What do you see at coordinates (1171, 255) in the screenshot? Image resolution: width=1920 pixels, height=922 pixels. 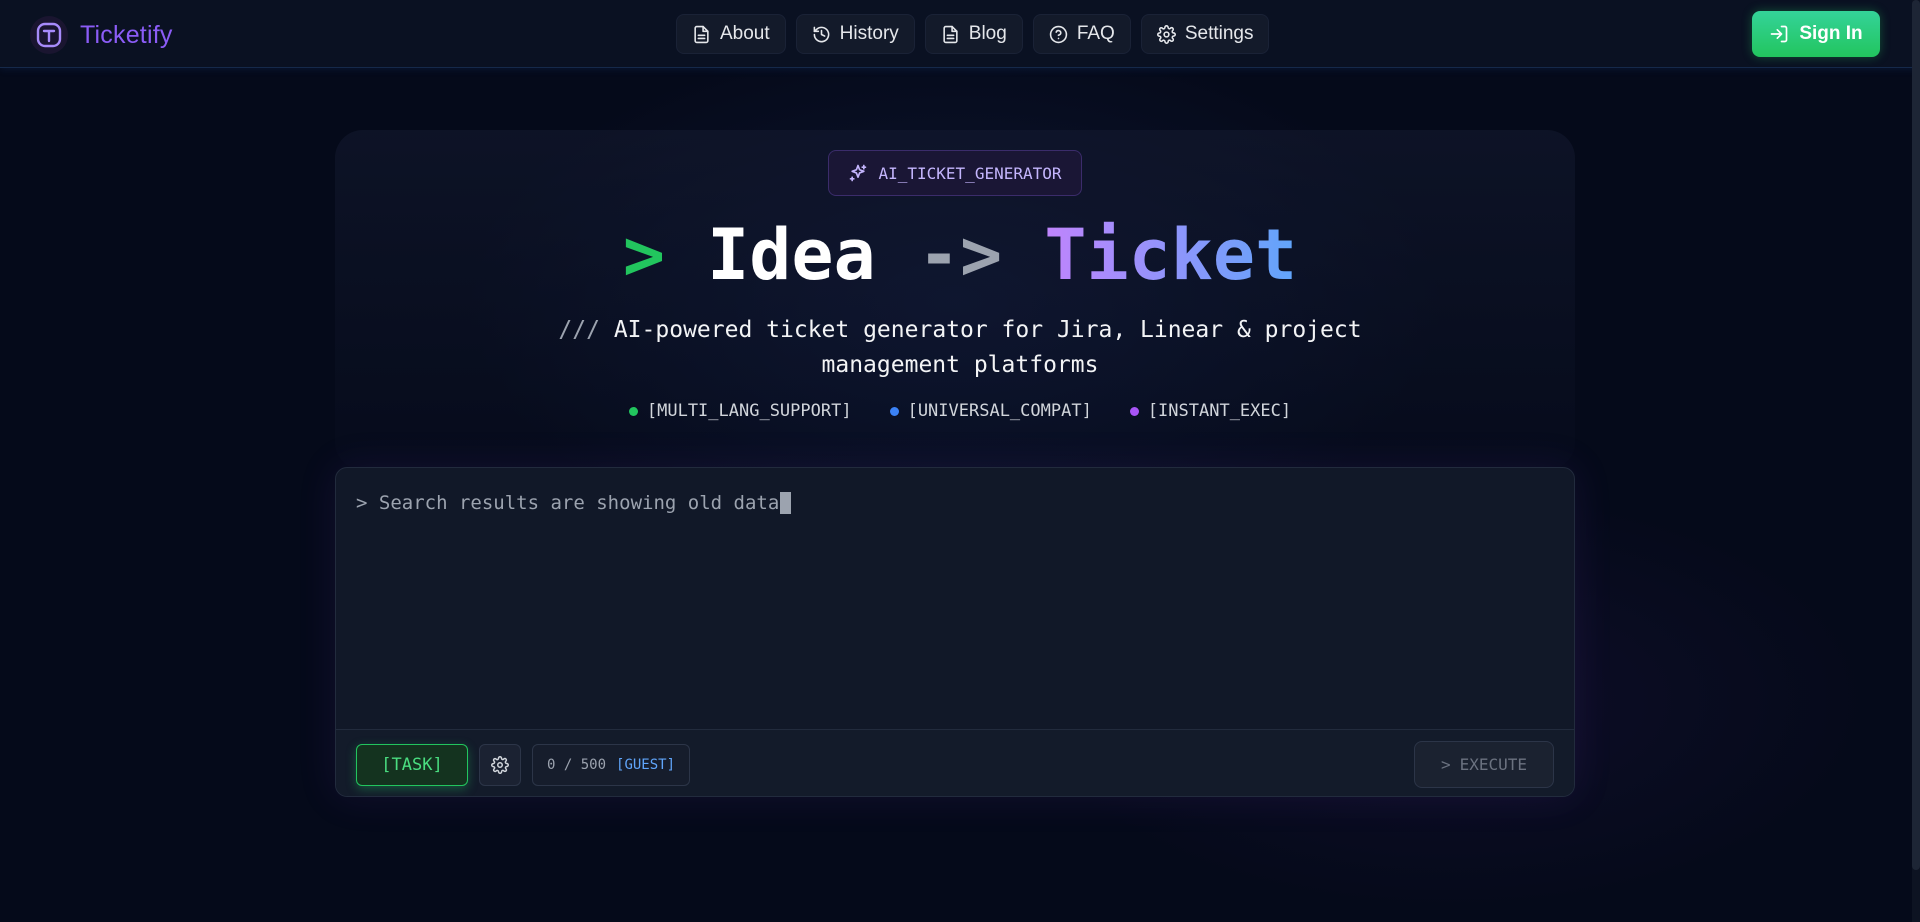 I see `title-ticket: Ticket` at bounding box center [1171, 255].